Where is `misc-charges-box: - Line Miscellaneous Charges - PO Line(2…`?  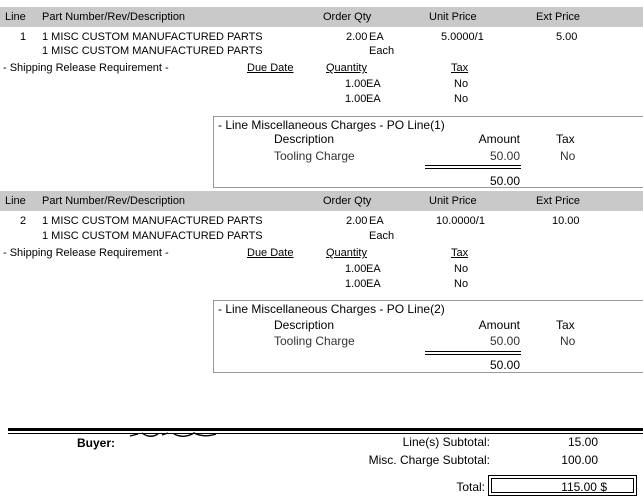 misc-charges-box: - Line Miscellaneous Charges - PO Line(2… is located at coordinates (428, 336).